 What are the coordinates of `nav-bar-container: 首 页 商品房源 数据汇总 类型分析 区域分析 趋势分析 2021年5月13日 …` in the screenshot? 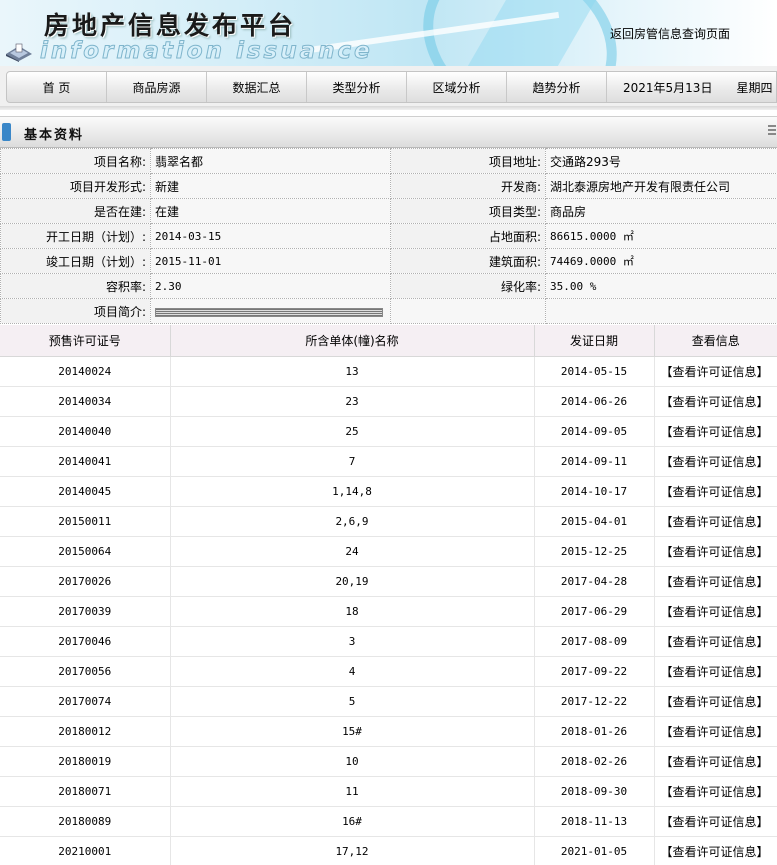 It's located at (388, 88).